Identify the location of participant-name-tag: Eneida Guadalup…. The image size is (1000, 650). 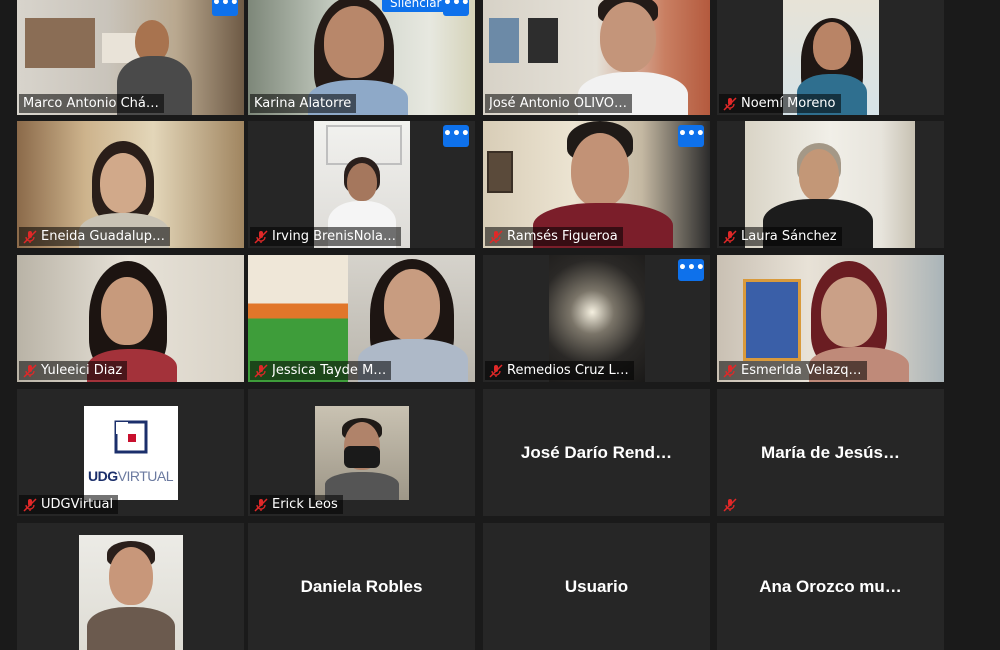
(95, 236).